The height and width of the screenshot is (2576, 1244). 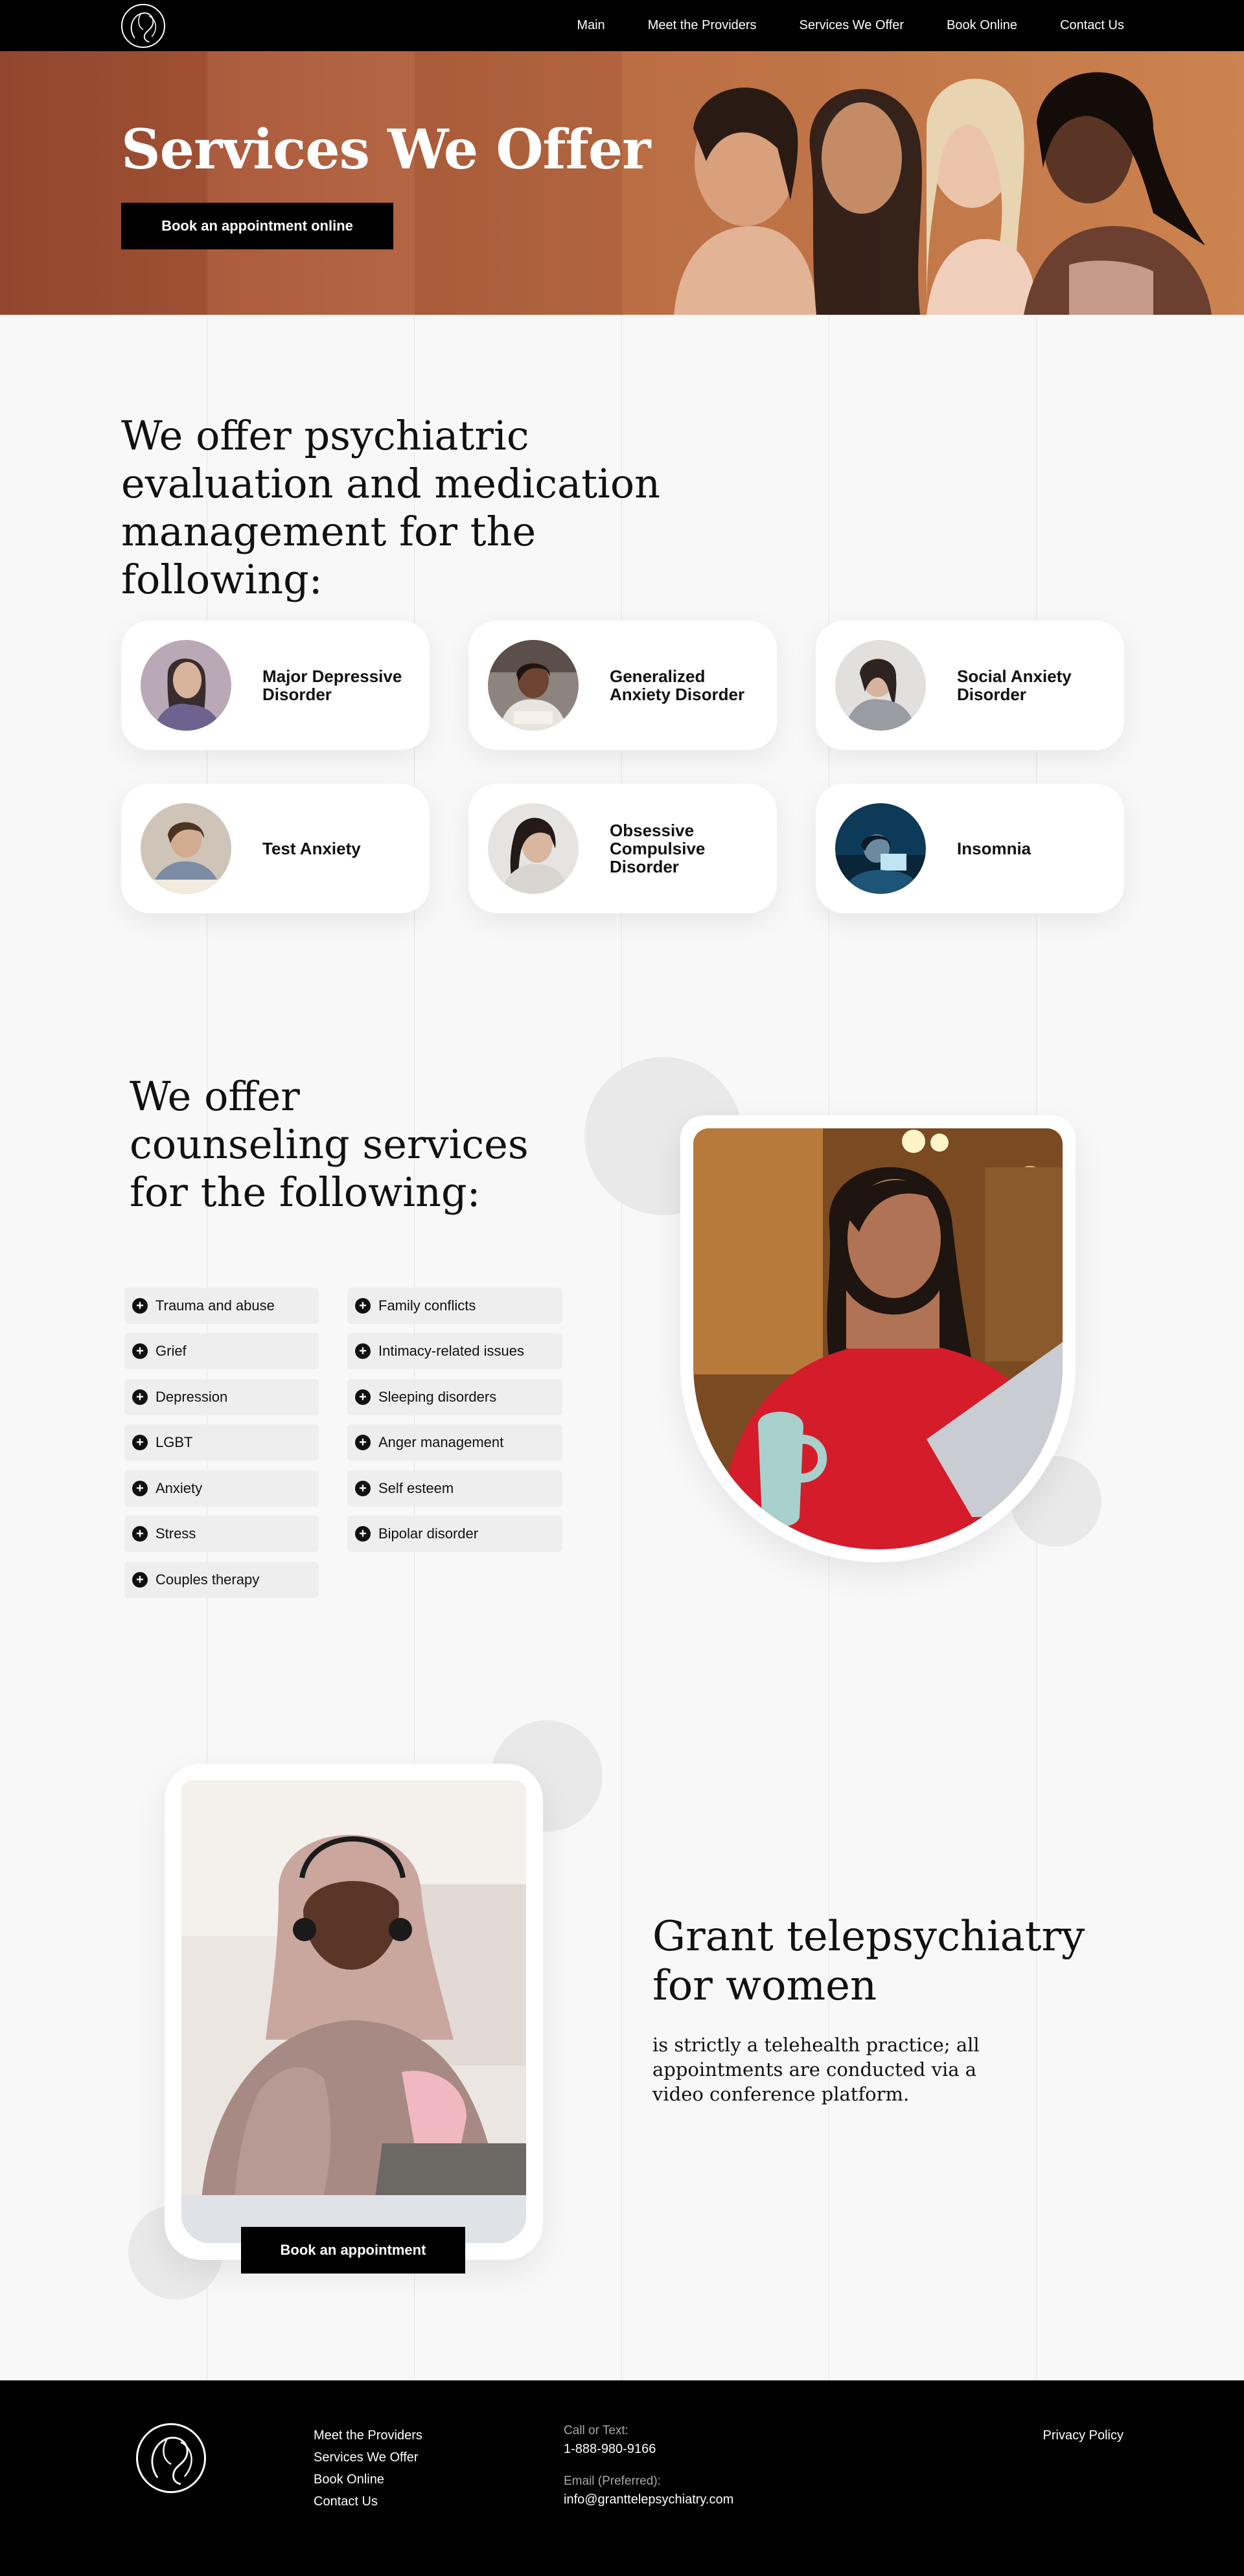 What do you see at coordinates (368, 2457) in the screenshot?
I see `footer-link-services: Services We Offer` at bounding box center [368, 2457].